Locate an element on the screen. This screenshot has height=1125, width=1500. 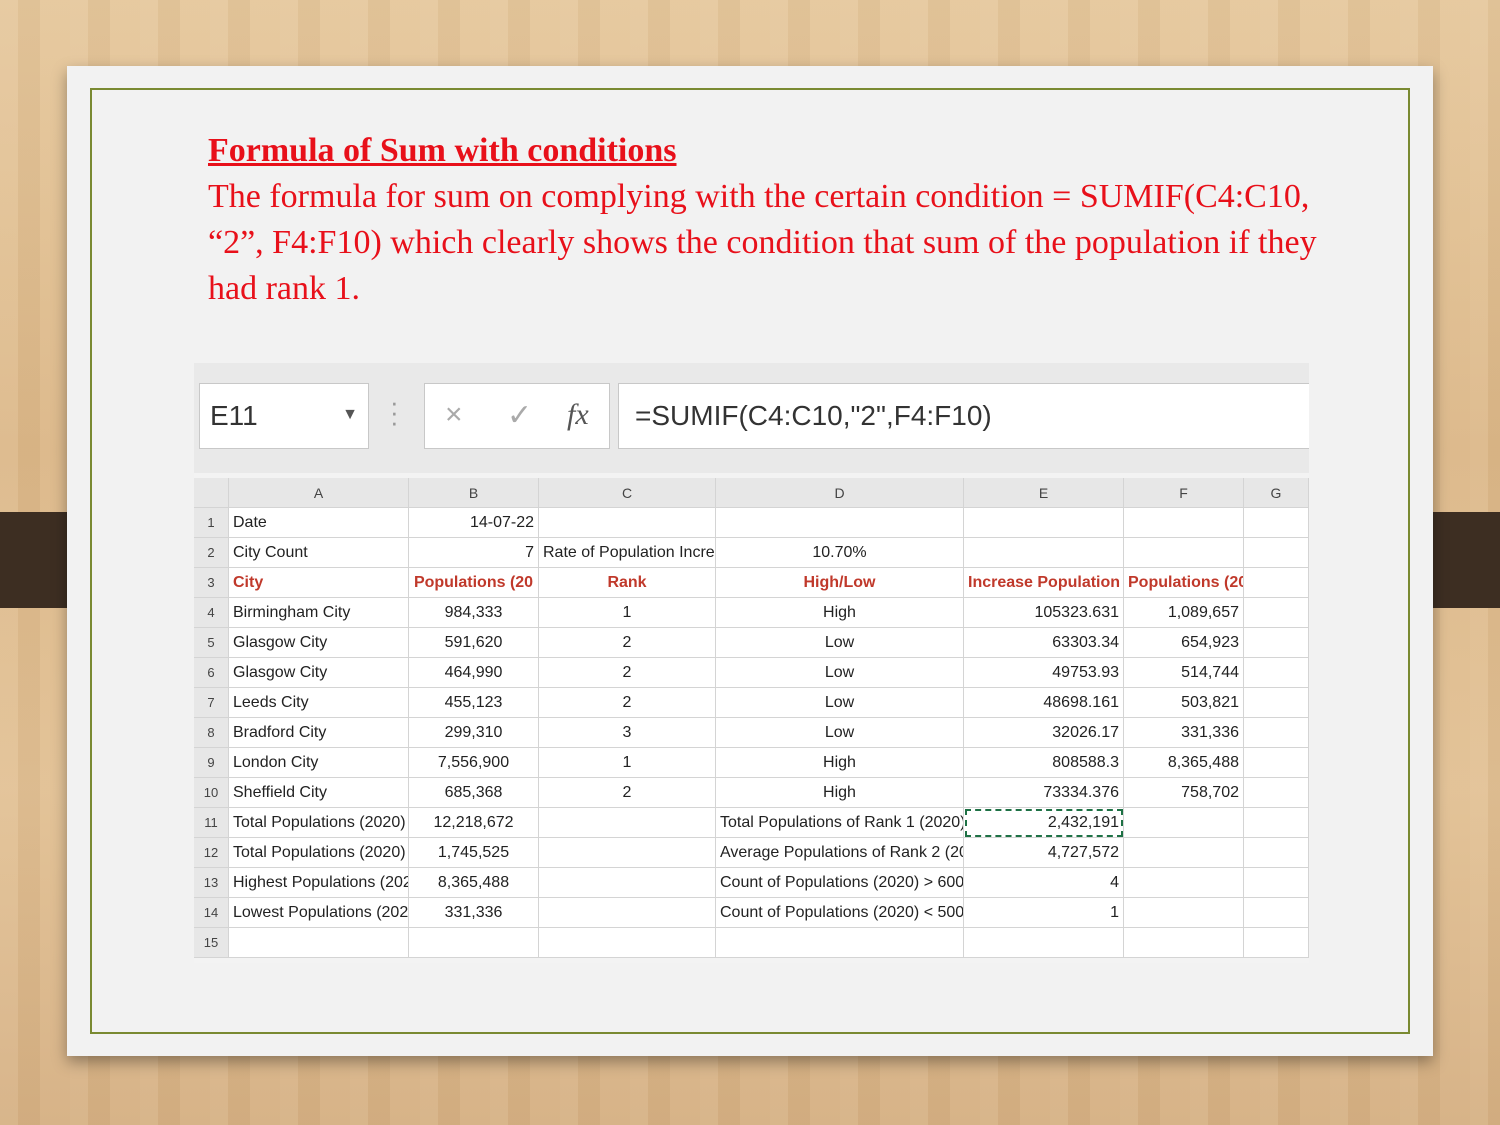
cell-d12: Average Populations of Rank 2 (2020) is located at coordinates (840, 853).